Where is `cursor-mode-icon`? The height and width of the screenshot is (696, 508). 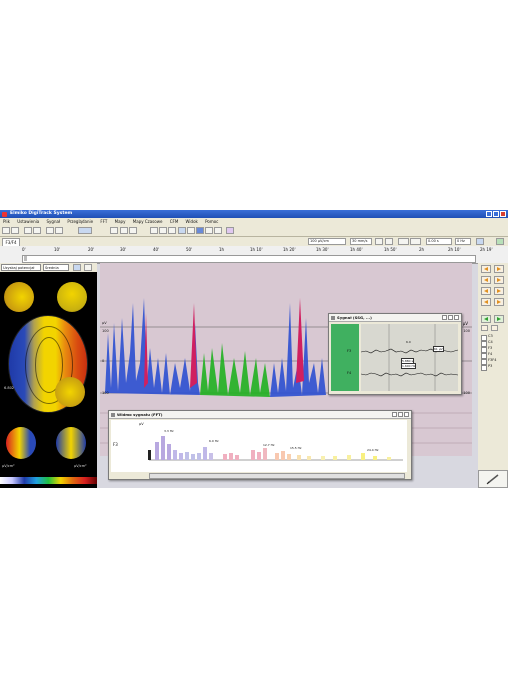 cursor-mode-icon is located at coordinates (85, 230).